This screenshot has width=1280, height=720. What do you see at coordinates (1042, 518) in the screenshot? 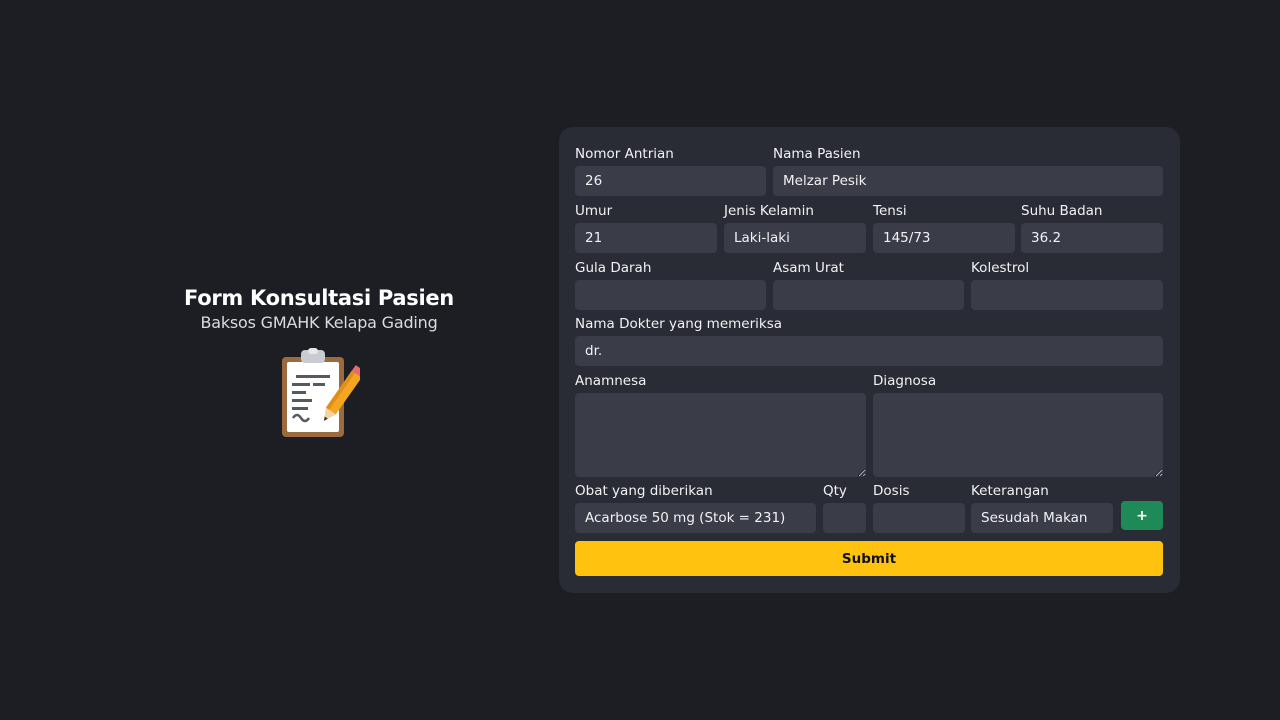
I see `keterangan-input` at bounding box center [1042, 518].